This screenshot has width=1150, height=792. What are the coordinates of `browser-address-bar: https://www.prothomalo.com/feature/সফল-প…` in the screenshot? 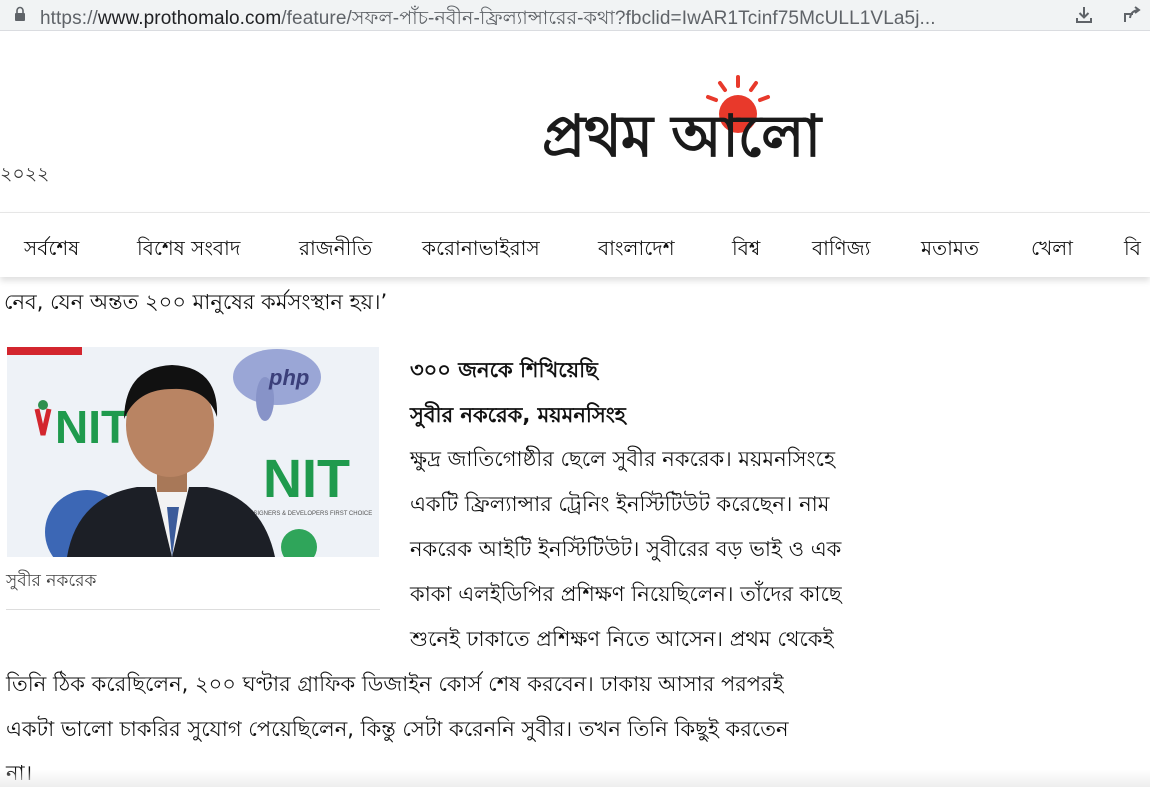 It's located at (575, 15).